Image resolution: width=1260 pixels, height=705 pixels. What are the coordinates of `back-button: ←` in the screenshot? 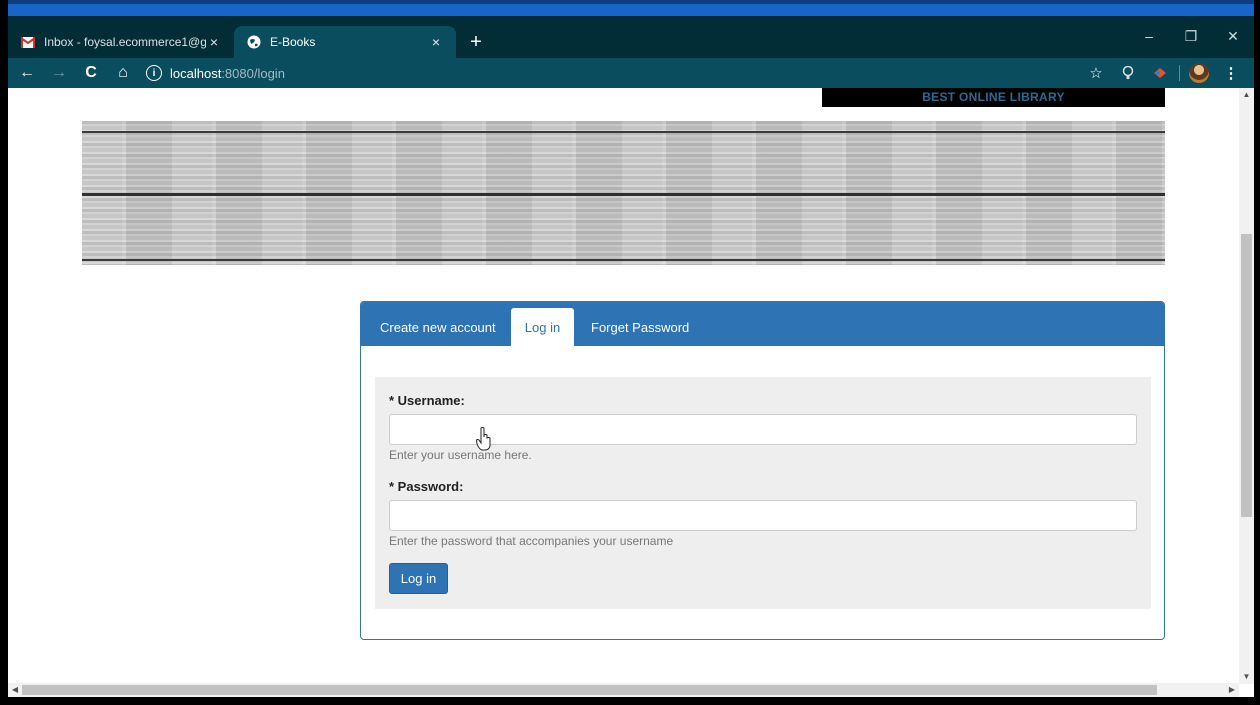 It's located at (27, 73).